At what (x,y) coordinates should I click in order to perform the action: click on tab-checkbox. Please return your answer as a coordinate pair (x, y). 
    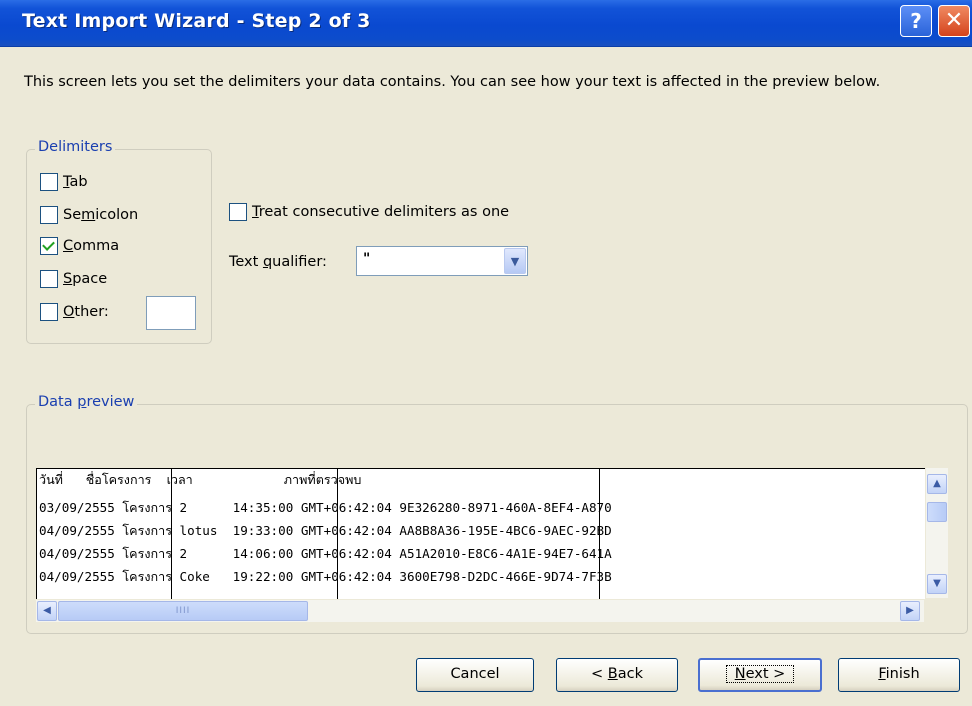
    Looking at the image, I should click on (49, 182).